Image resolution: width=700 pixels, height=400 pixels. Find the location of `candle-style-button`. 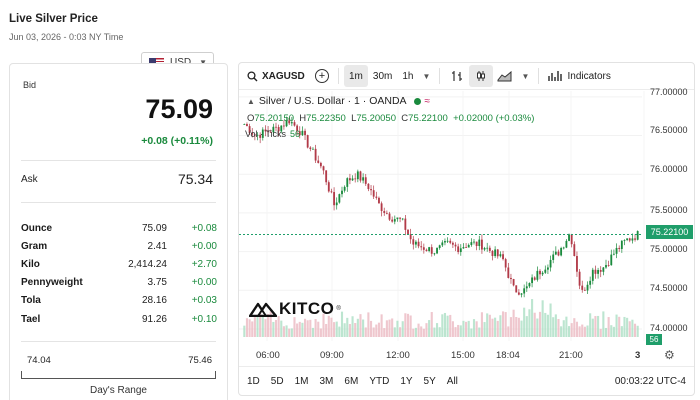

candle-style-button is located at coordinates (481, 76).